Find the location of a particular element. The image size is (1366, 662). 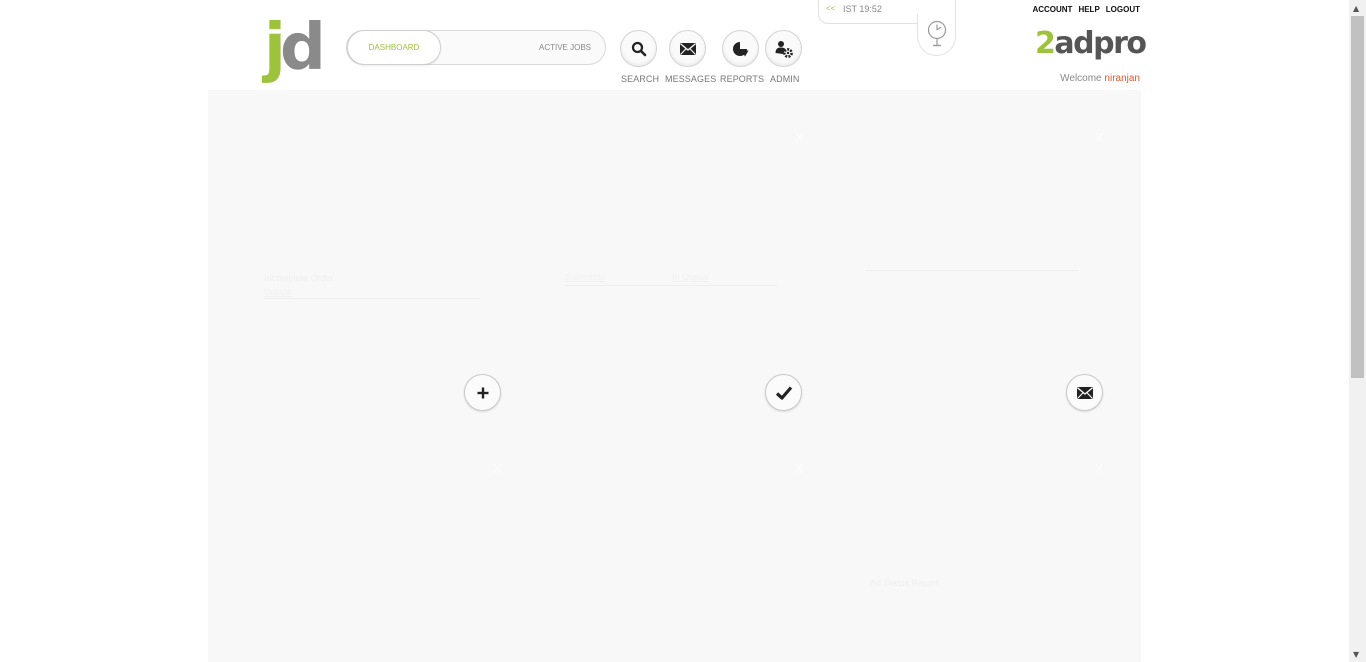

add-button is located at coordinates (482, 392).